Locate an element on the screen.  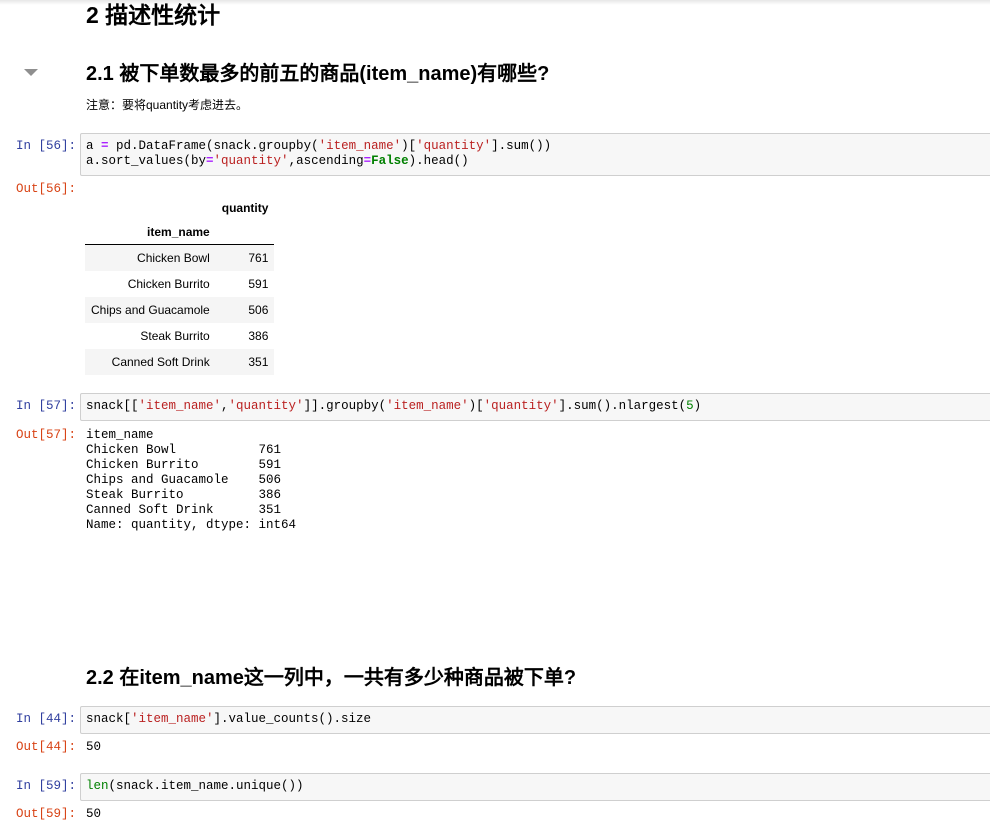
table-row: Chicken Bowl 761 is located at coordinates (180, 257).